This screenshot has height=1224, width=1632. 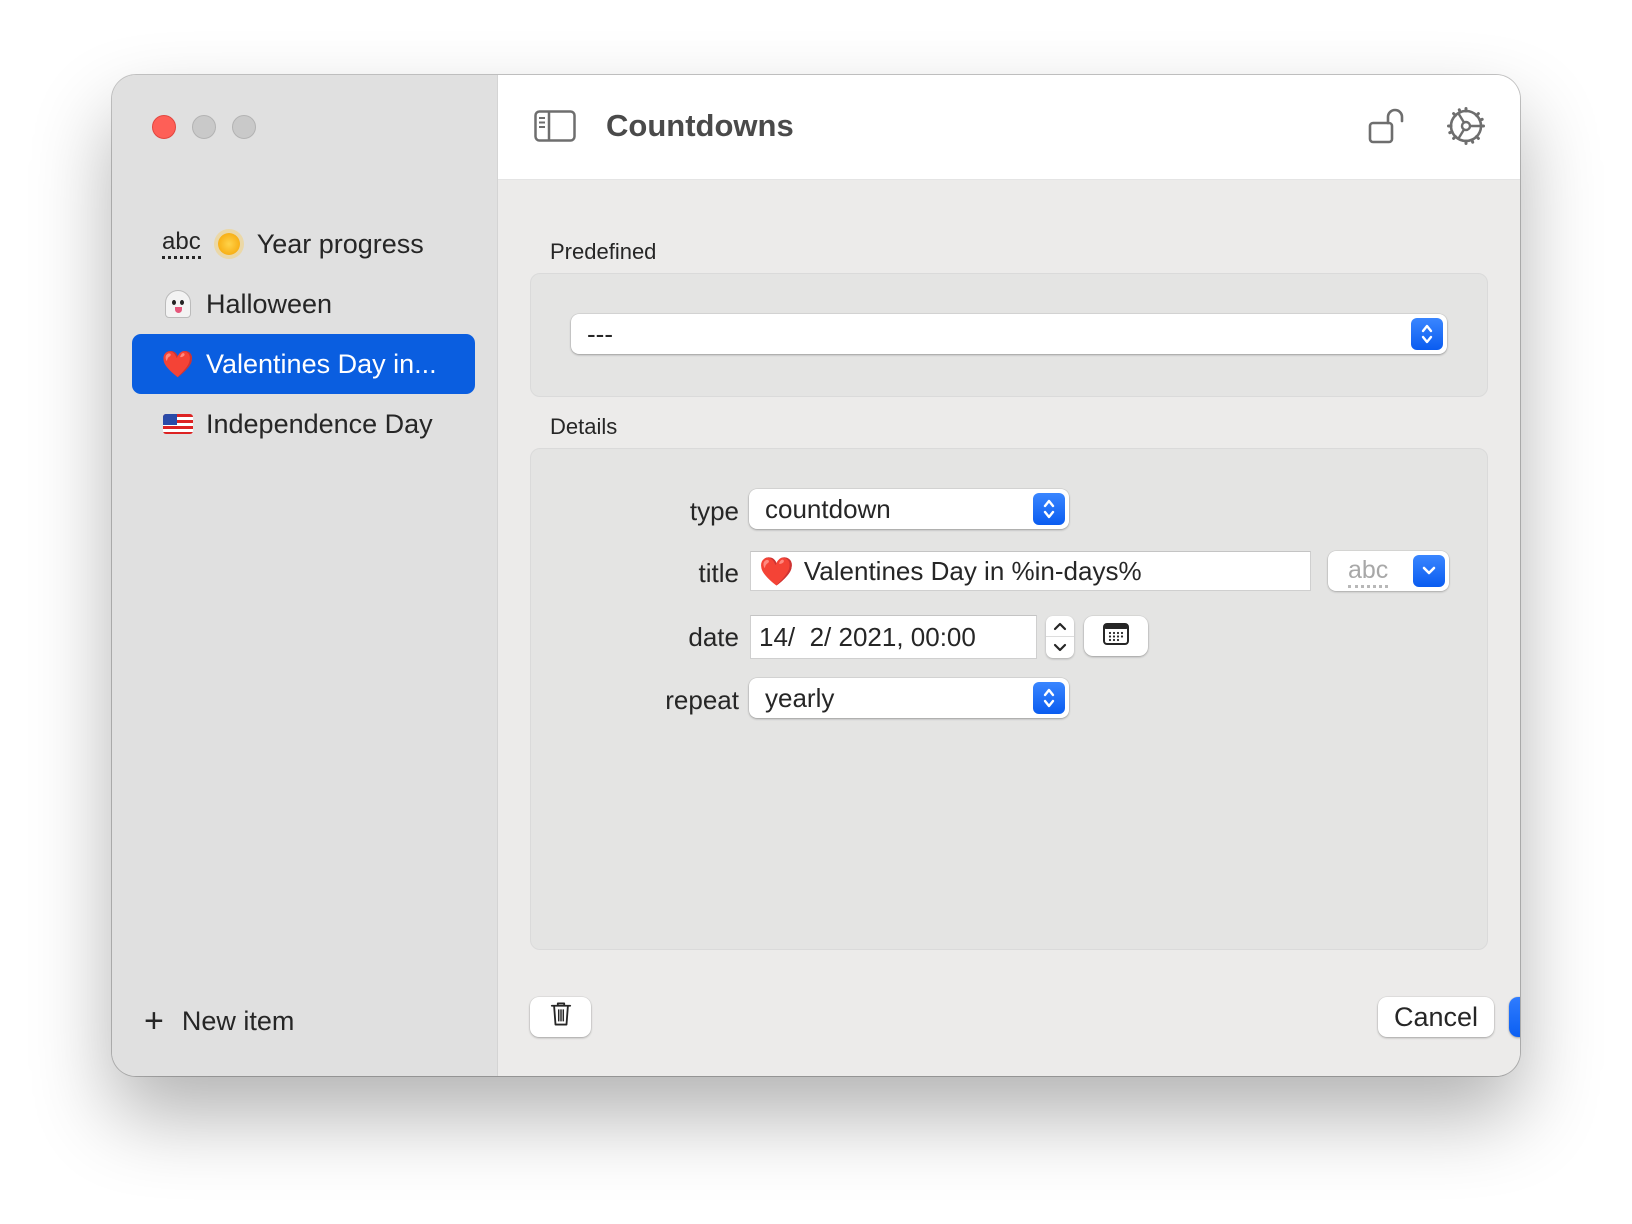 I want to click on sidebar-item-halloween: Halloween, so click(x=303, y=304).